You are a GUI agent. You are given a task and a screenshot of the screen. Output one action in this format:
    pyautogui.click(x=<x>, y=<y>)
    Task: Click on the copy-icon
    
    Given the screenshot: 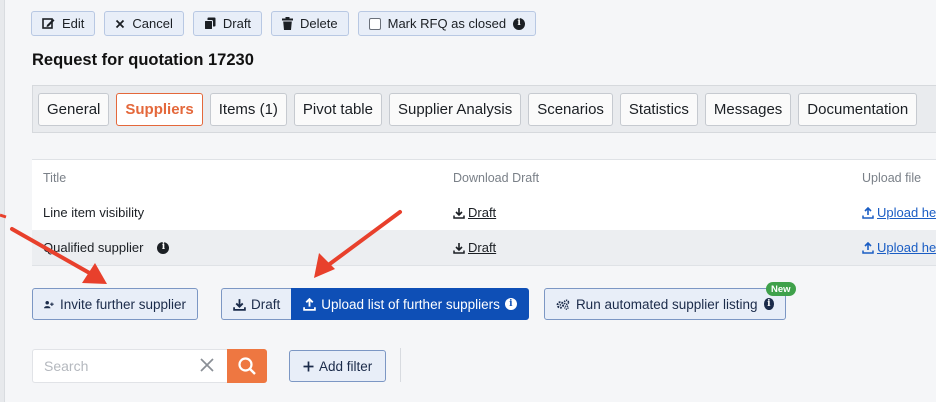 What is the action you would take?
    pyautogui.click(x=209, y=23)
    